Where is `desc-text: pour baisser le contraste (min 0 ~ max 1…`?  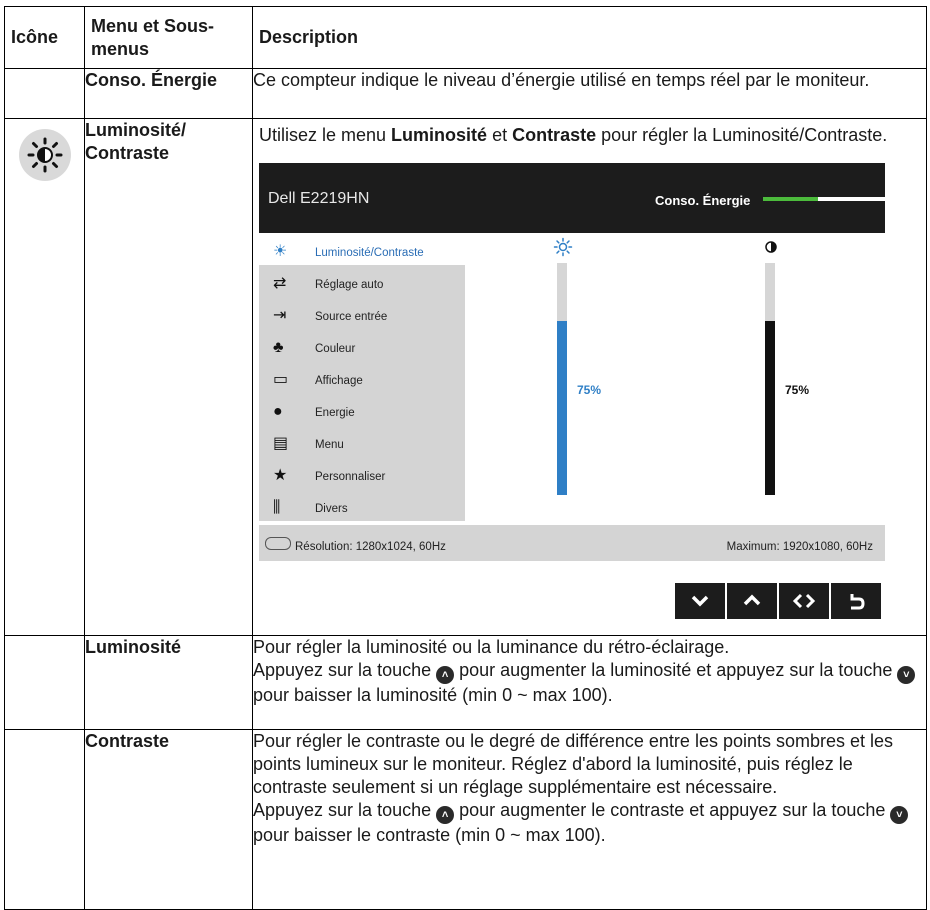
desc-text: pour baisser le contraste (min 0 ~ max 1… is located at coordinates (429, 835).